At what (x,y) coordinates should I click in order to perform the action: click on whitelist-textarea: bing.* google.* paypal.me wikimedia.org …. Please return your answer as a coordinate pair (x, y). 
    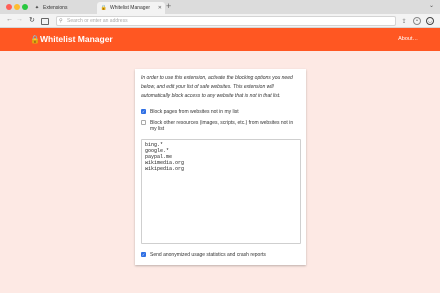
    Looking at the image, I should click on (221, 191).